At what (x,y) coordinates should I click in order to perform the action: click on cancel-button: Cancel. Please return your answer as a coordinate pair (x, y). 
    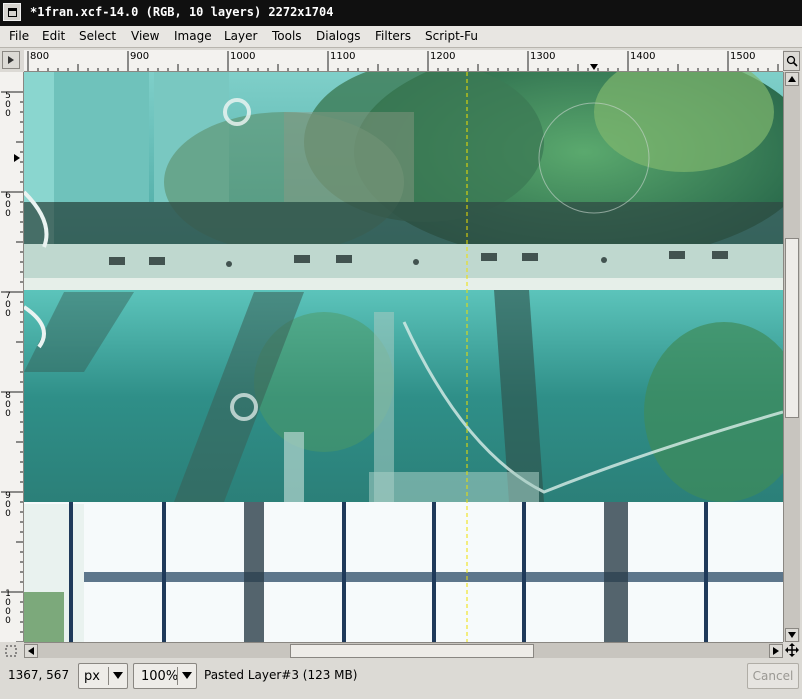
    Looking at the image, I should click on (773, 676).